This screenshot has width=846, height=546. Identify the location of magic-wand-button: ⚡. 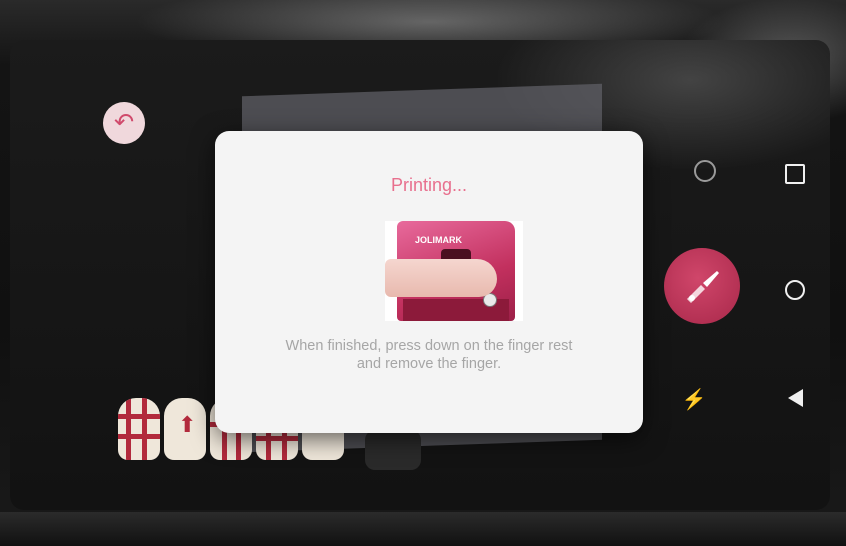
(694, 400).